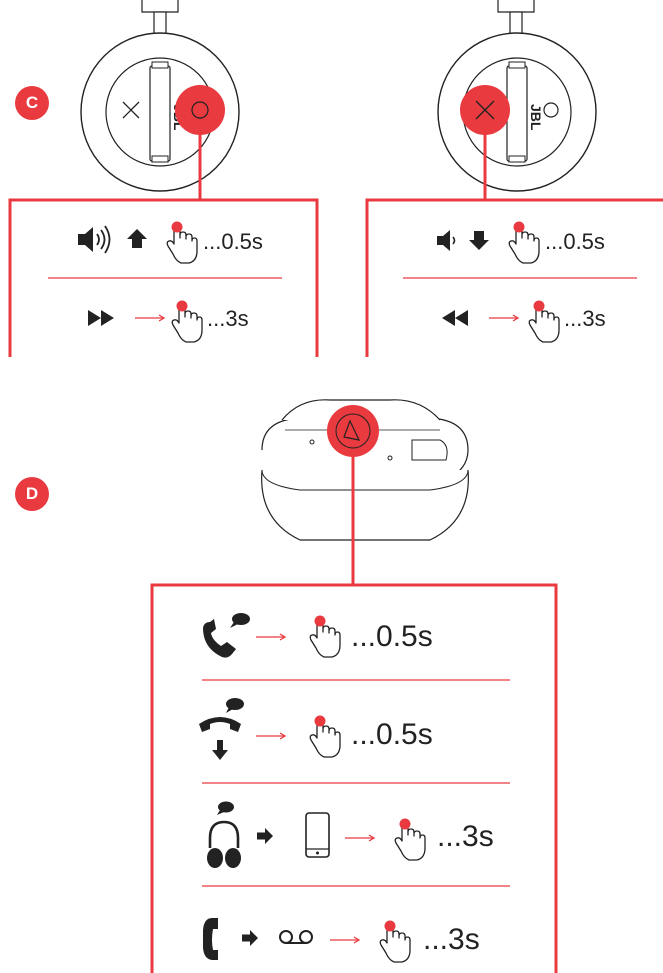  What do you see at coordinates (228, 318) in the screenshot?
I see `fast-forward-duration: ...3s` at bounding box center [228, 318].